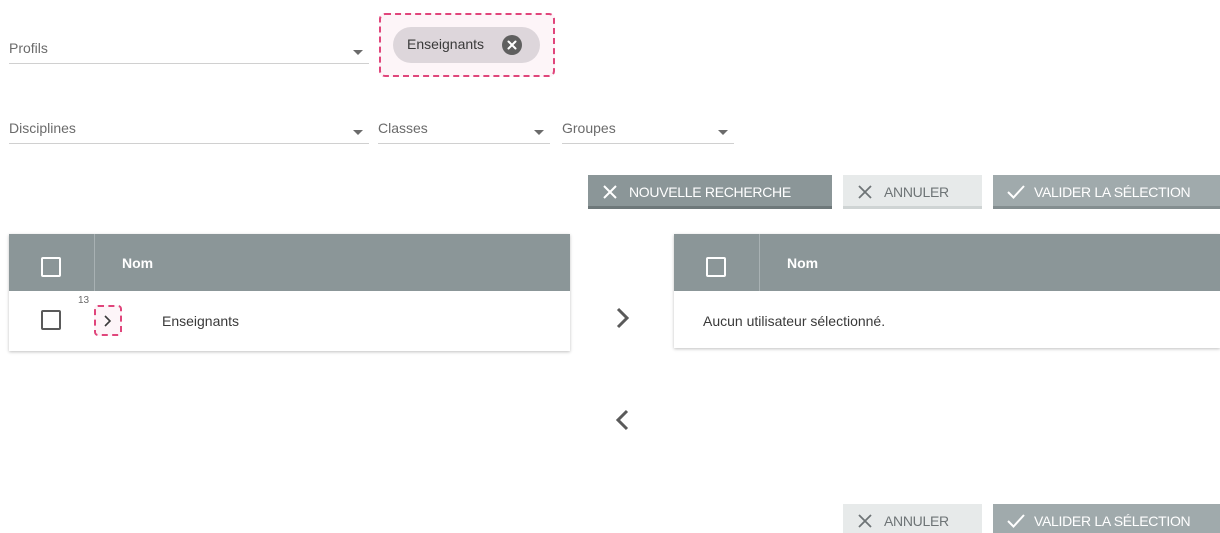 This screenshot has width=1220, height=533. What do you see at coordinates (189, 49) in the screenshot?
I see `profils-select: Profils` at bounding box center [189, 49].